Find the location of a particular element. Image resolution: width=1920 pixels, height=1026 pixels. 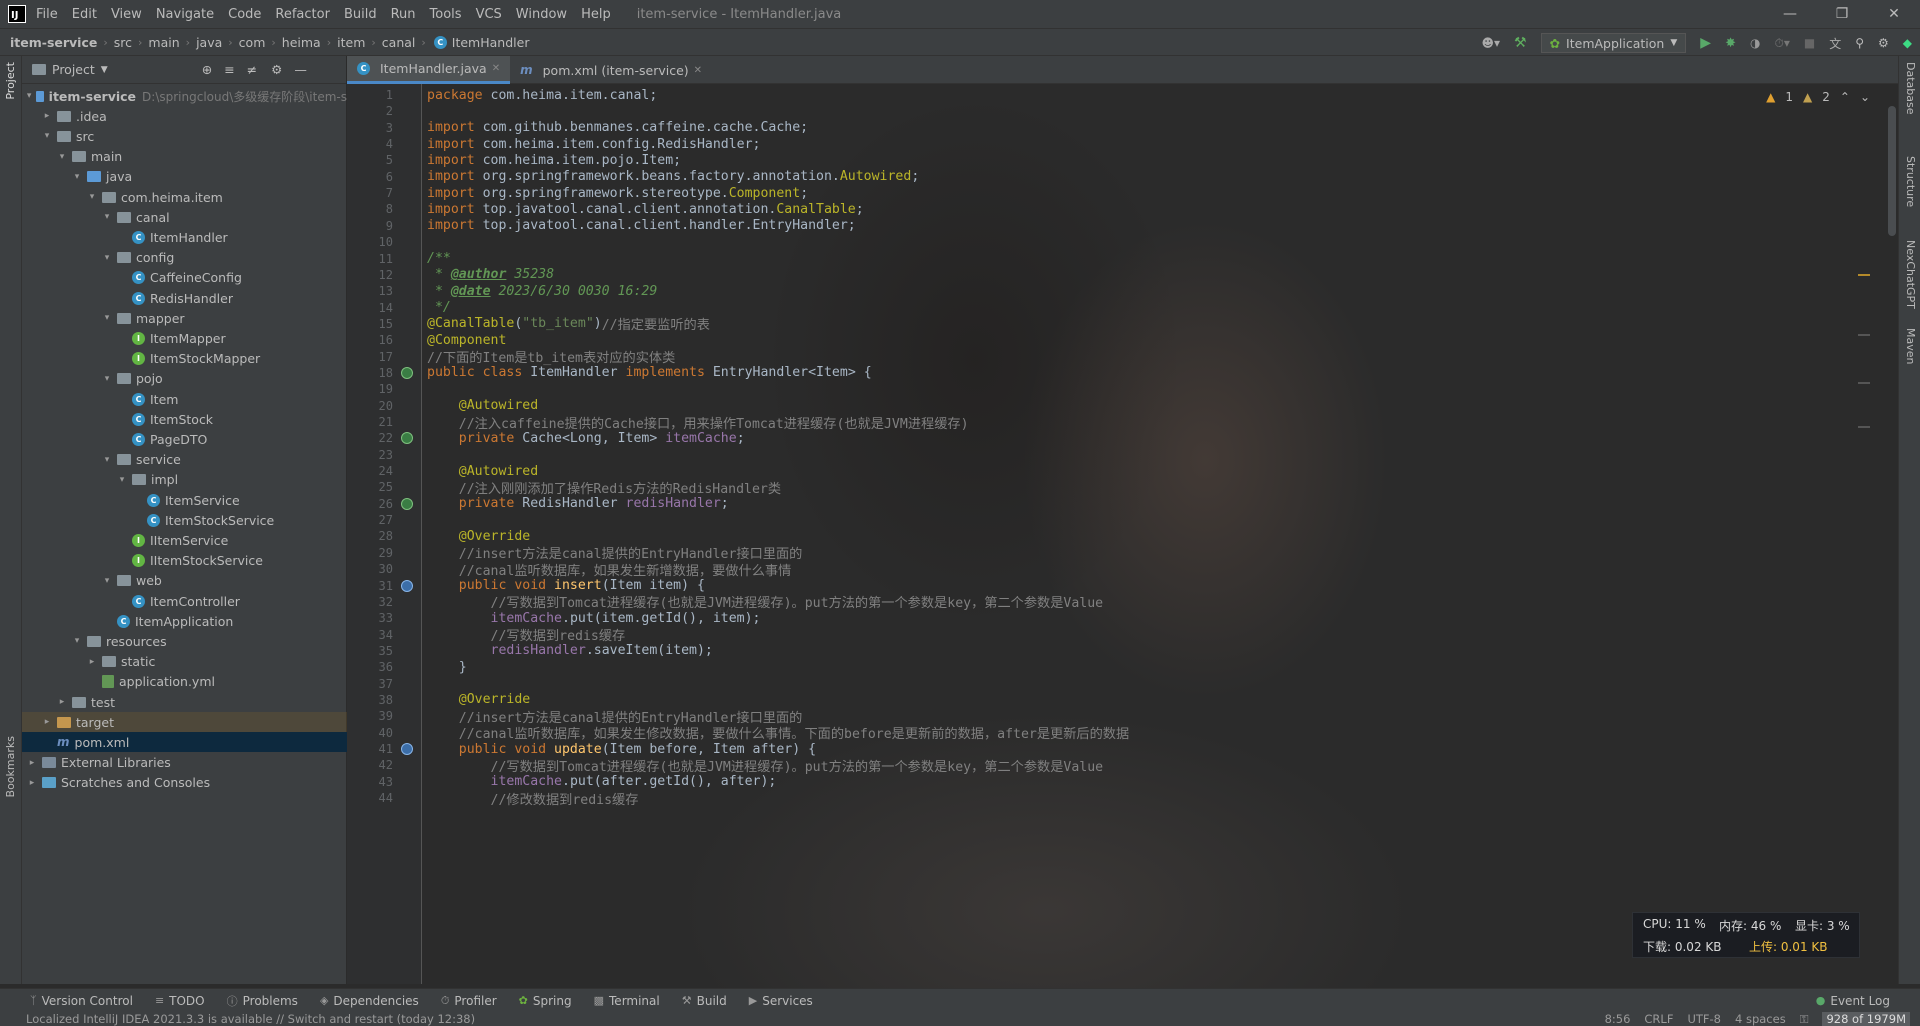

build-hammer-icon: ⚒ is located at coordinates (1520, 43).